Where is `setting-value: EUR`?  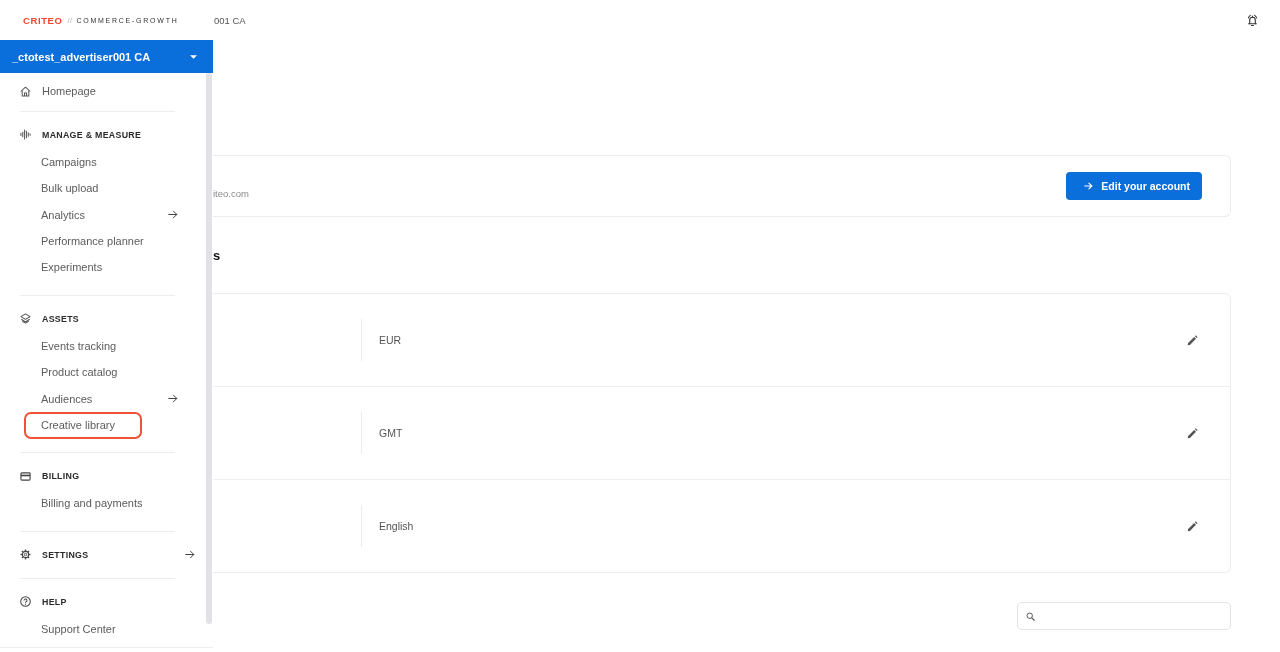 setting-value: EUR is located at coordinates (391, 340).